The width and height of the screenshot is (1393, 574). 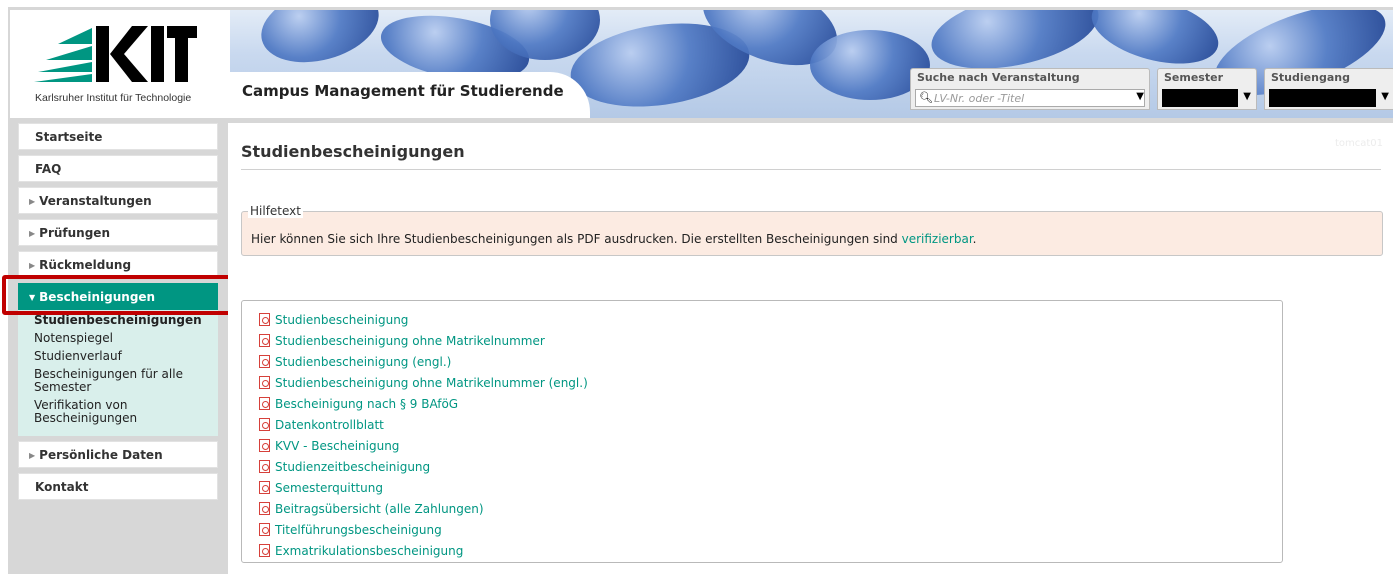 What do you see at coordinates (118, 136) in the screenshot?
I see `sidebar-item-startseite: Startseite` at bounding box center [118, 136].